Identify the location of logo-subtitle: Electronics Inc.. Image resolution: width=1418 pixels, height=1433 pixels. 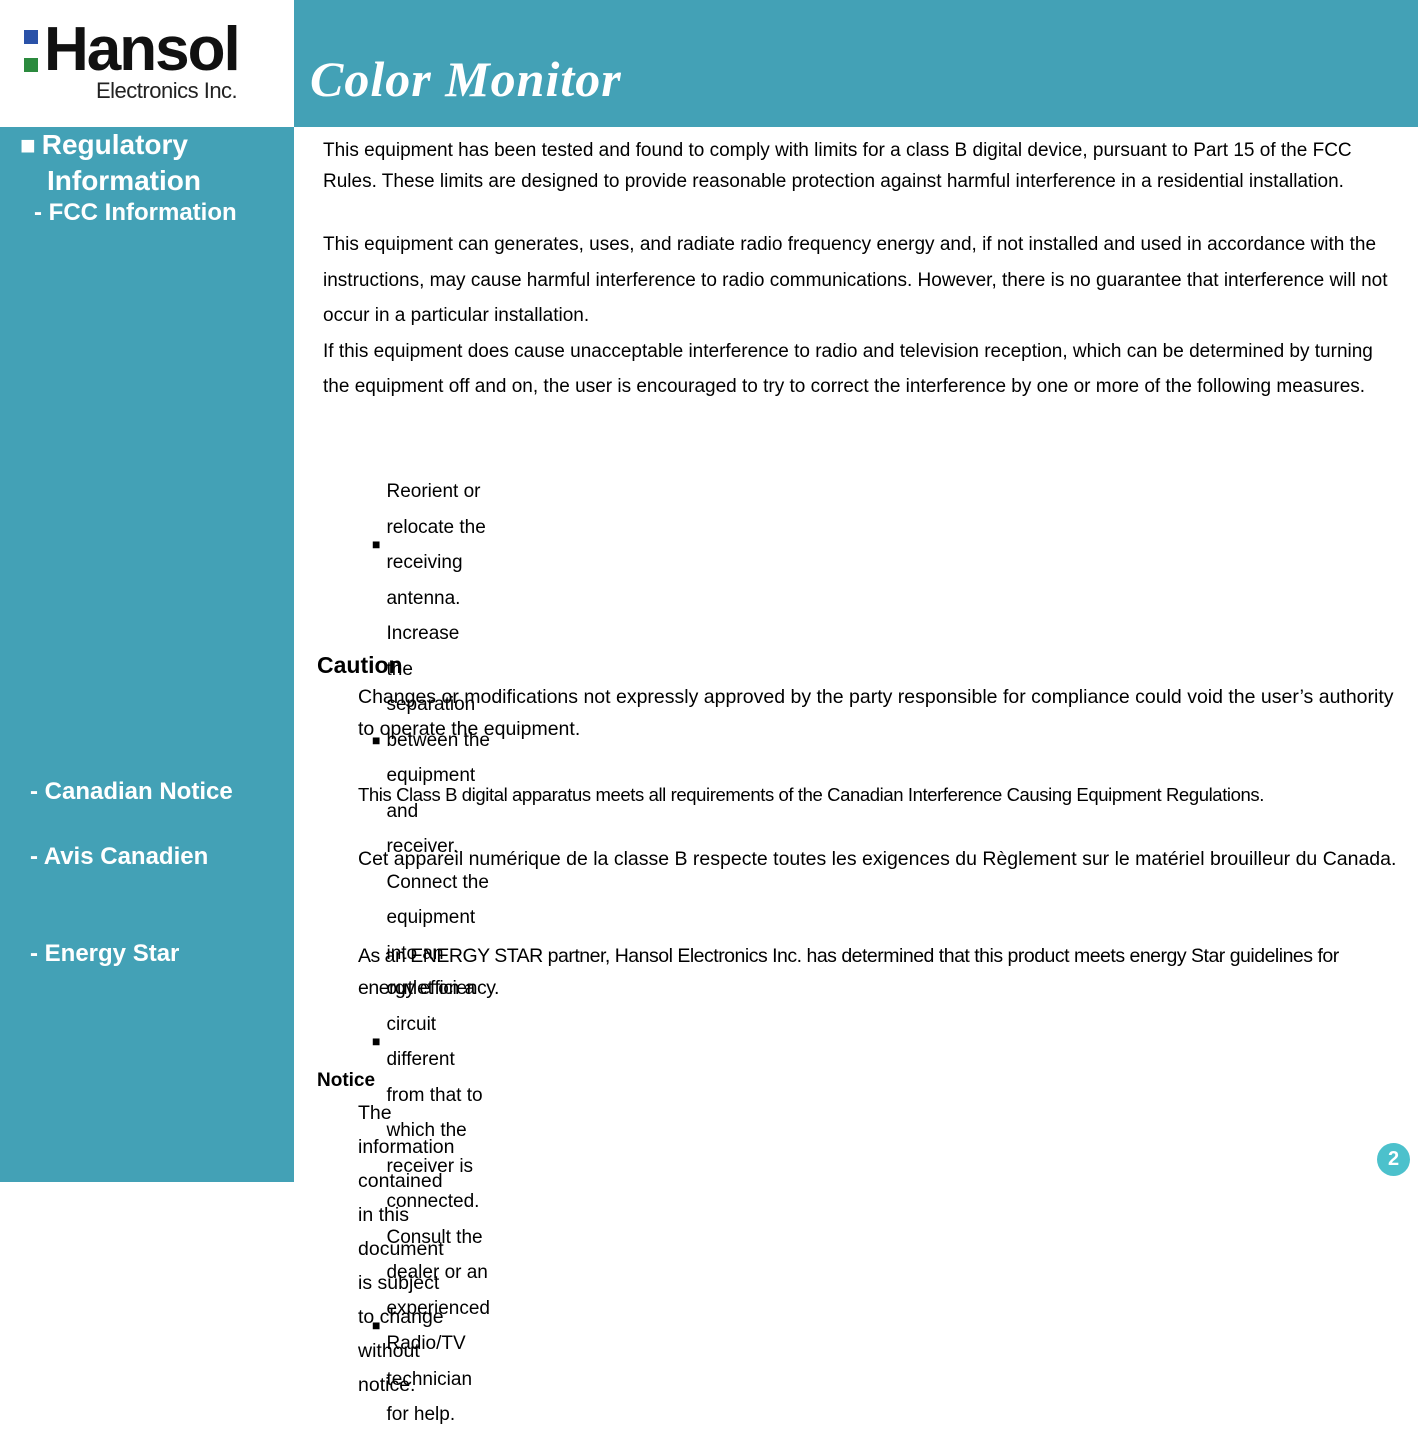
(167, 90).